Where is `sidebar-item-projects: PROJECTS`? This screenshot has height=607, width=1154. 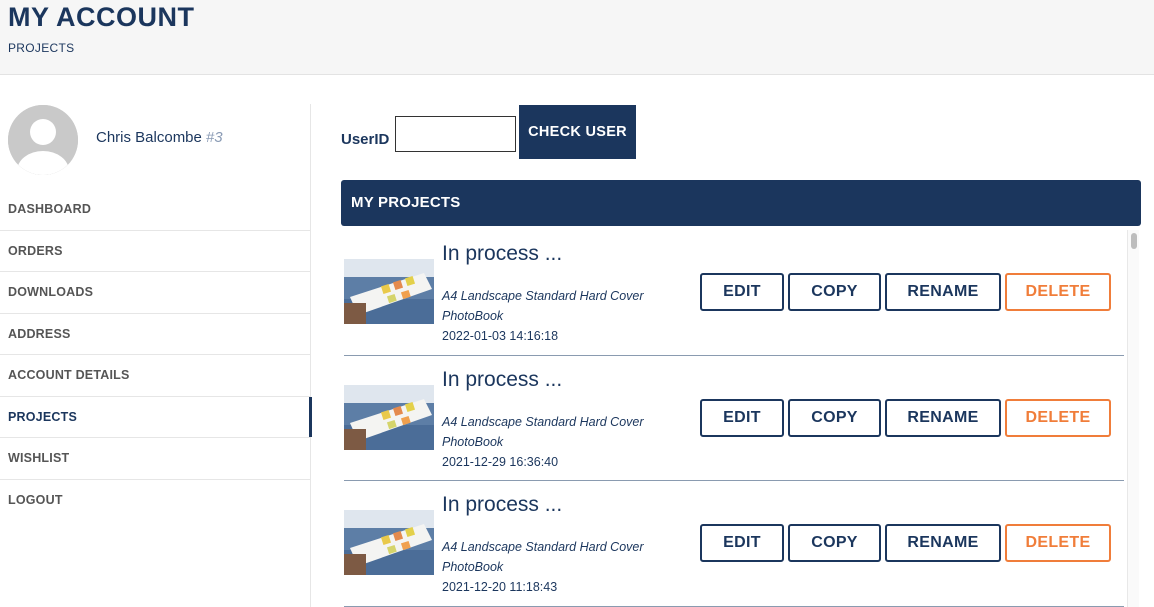 sidebar-item-projects: PROJECTS is located at coordinates (156, 417).